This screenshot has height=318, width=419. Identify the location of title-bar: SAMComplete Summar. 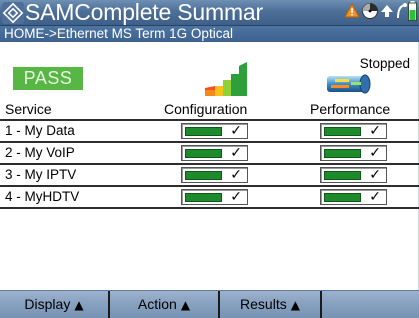
(209, 13).